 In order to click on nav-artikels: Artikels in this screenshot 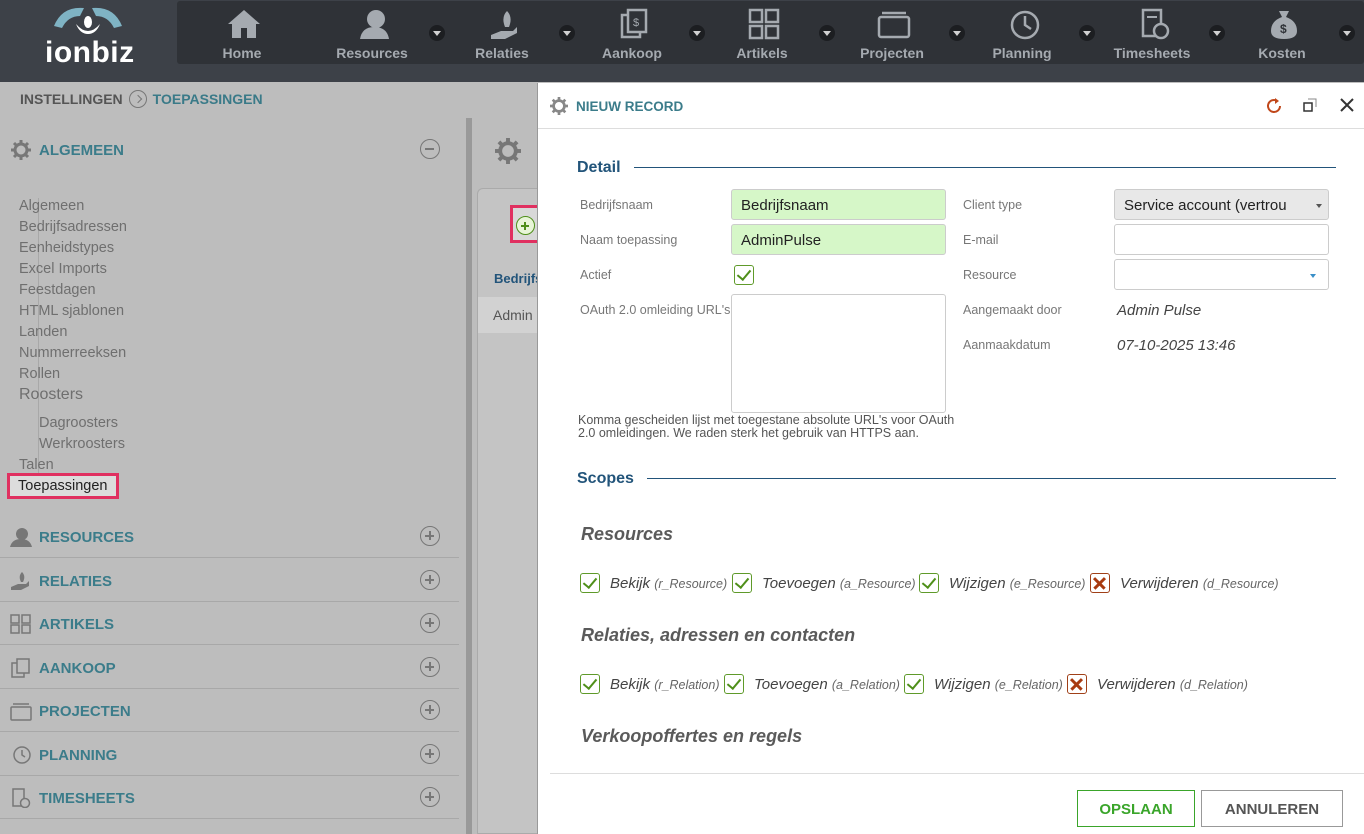, I will do `click(766, 33)`.